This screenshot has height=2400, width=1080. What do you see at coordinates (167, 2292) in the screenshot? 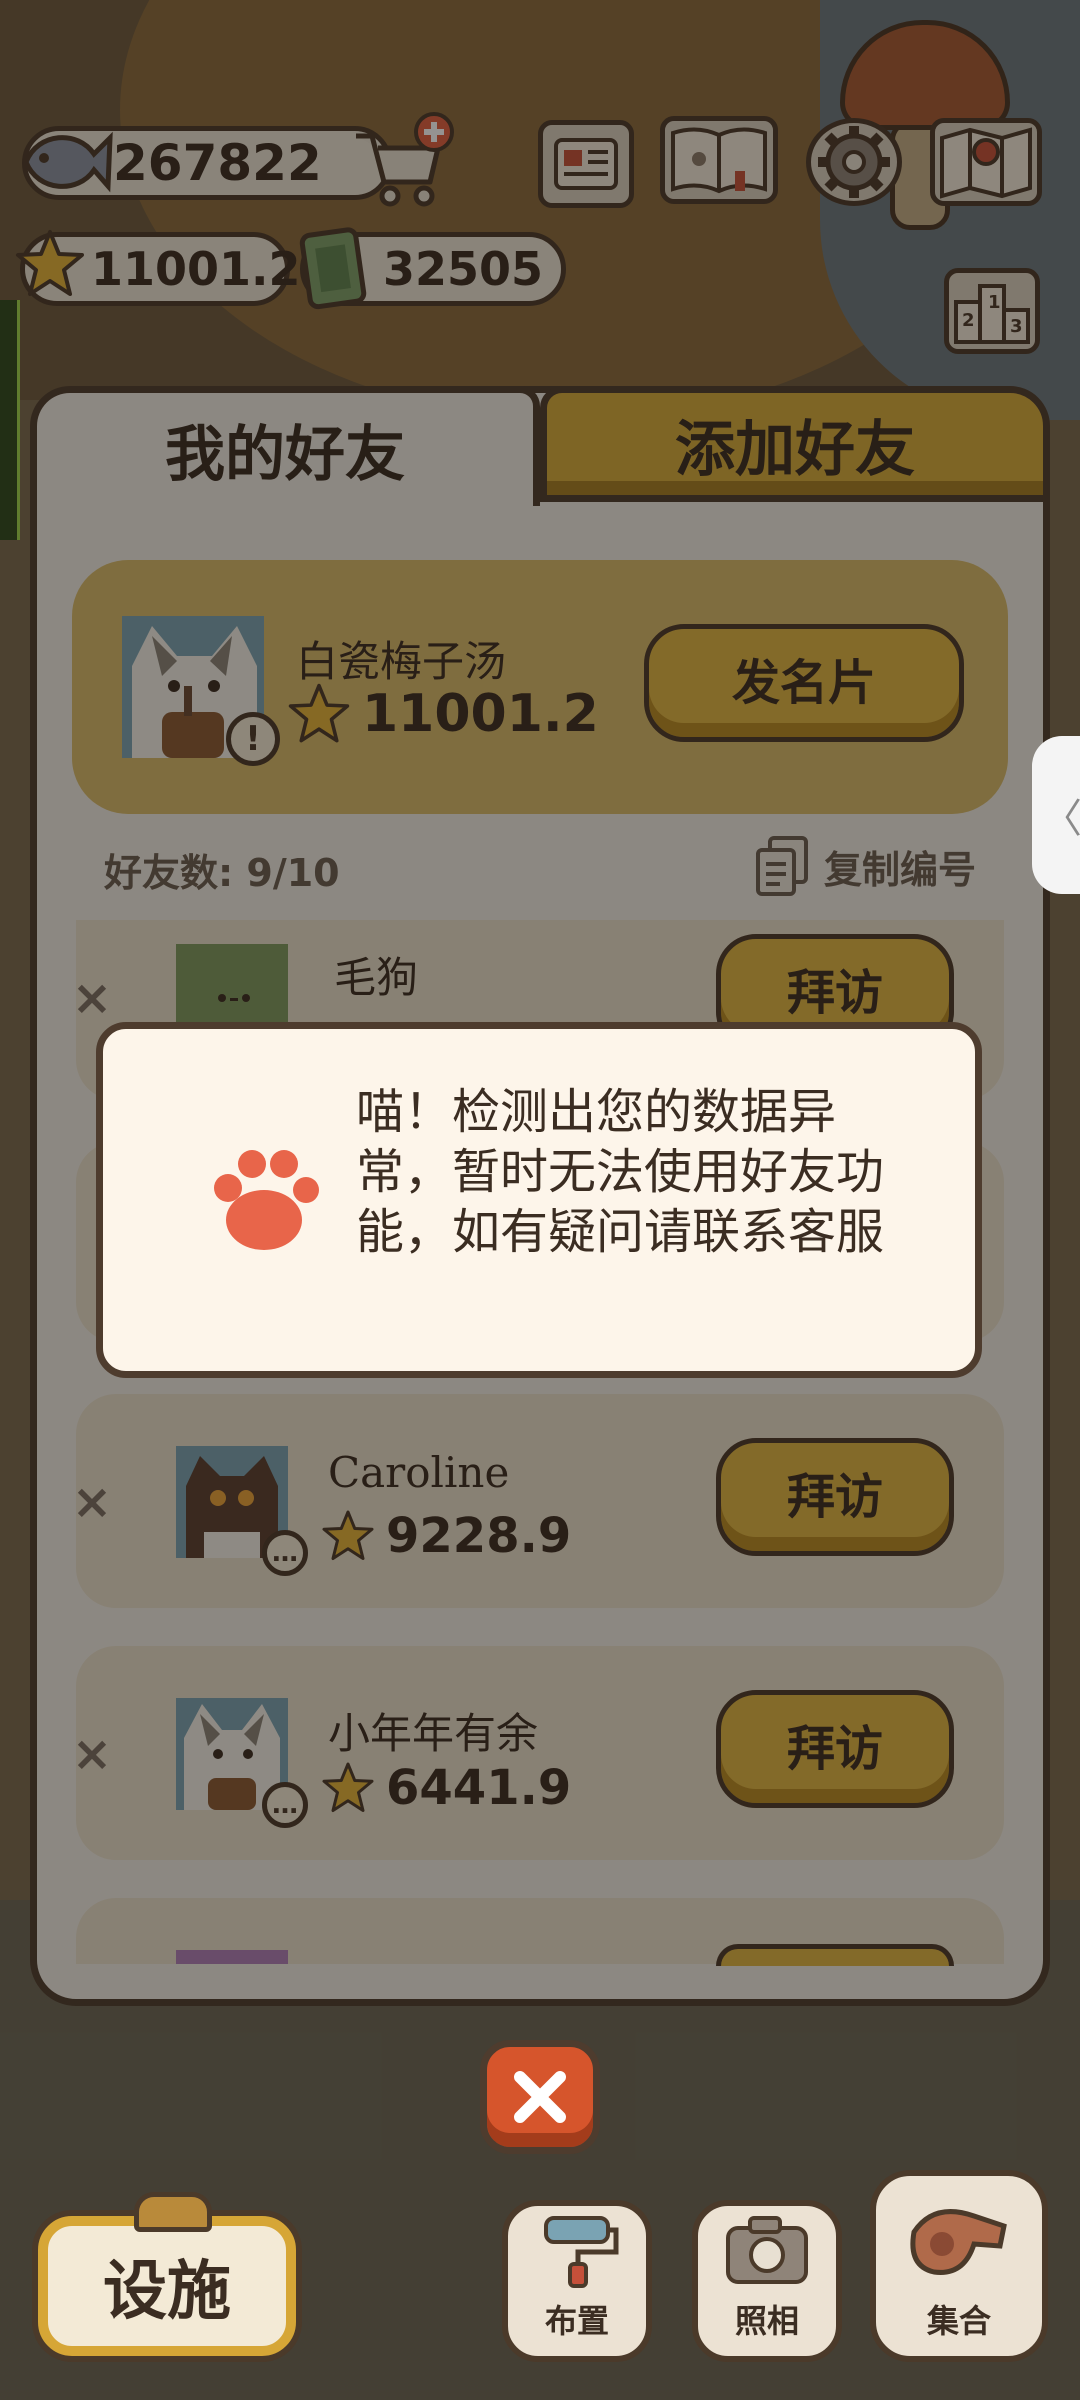
I see `facility-label: 设施` at bounding box center [167, 2292].